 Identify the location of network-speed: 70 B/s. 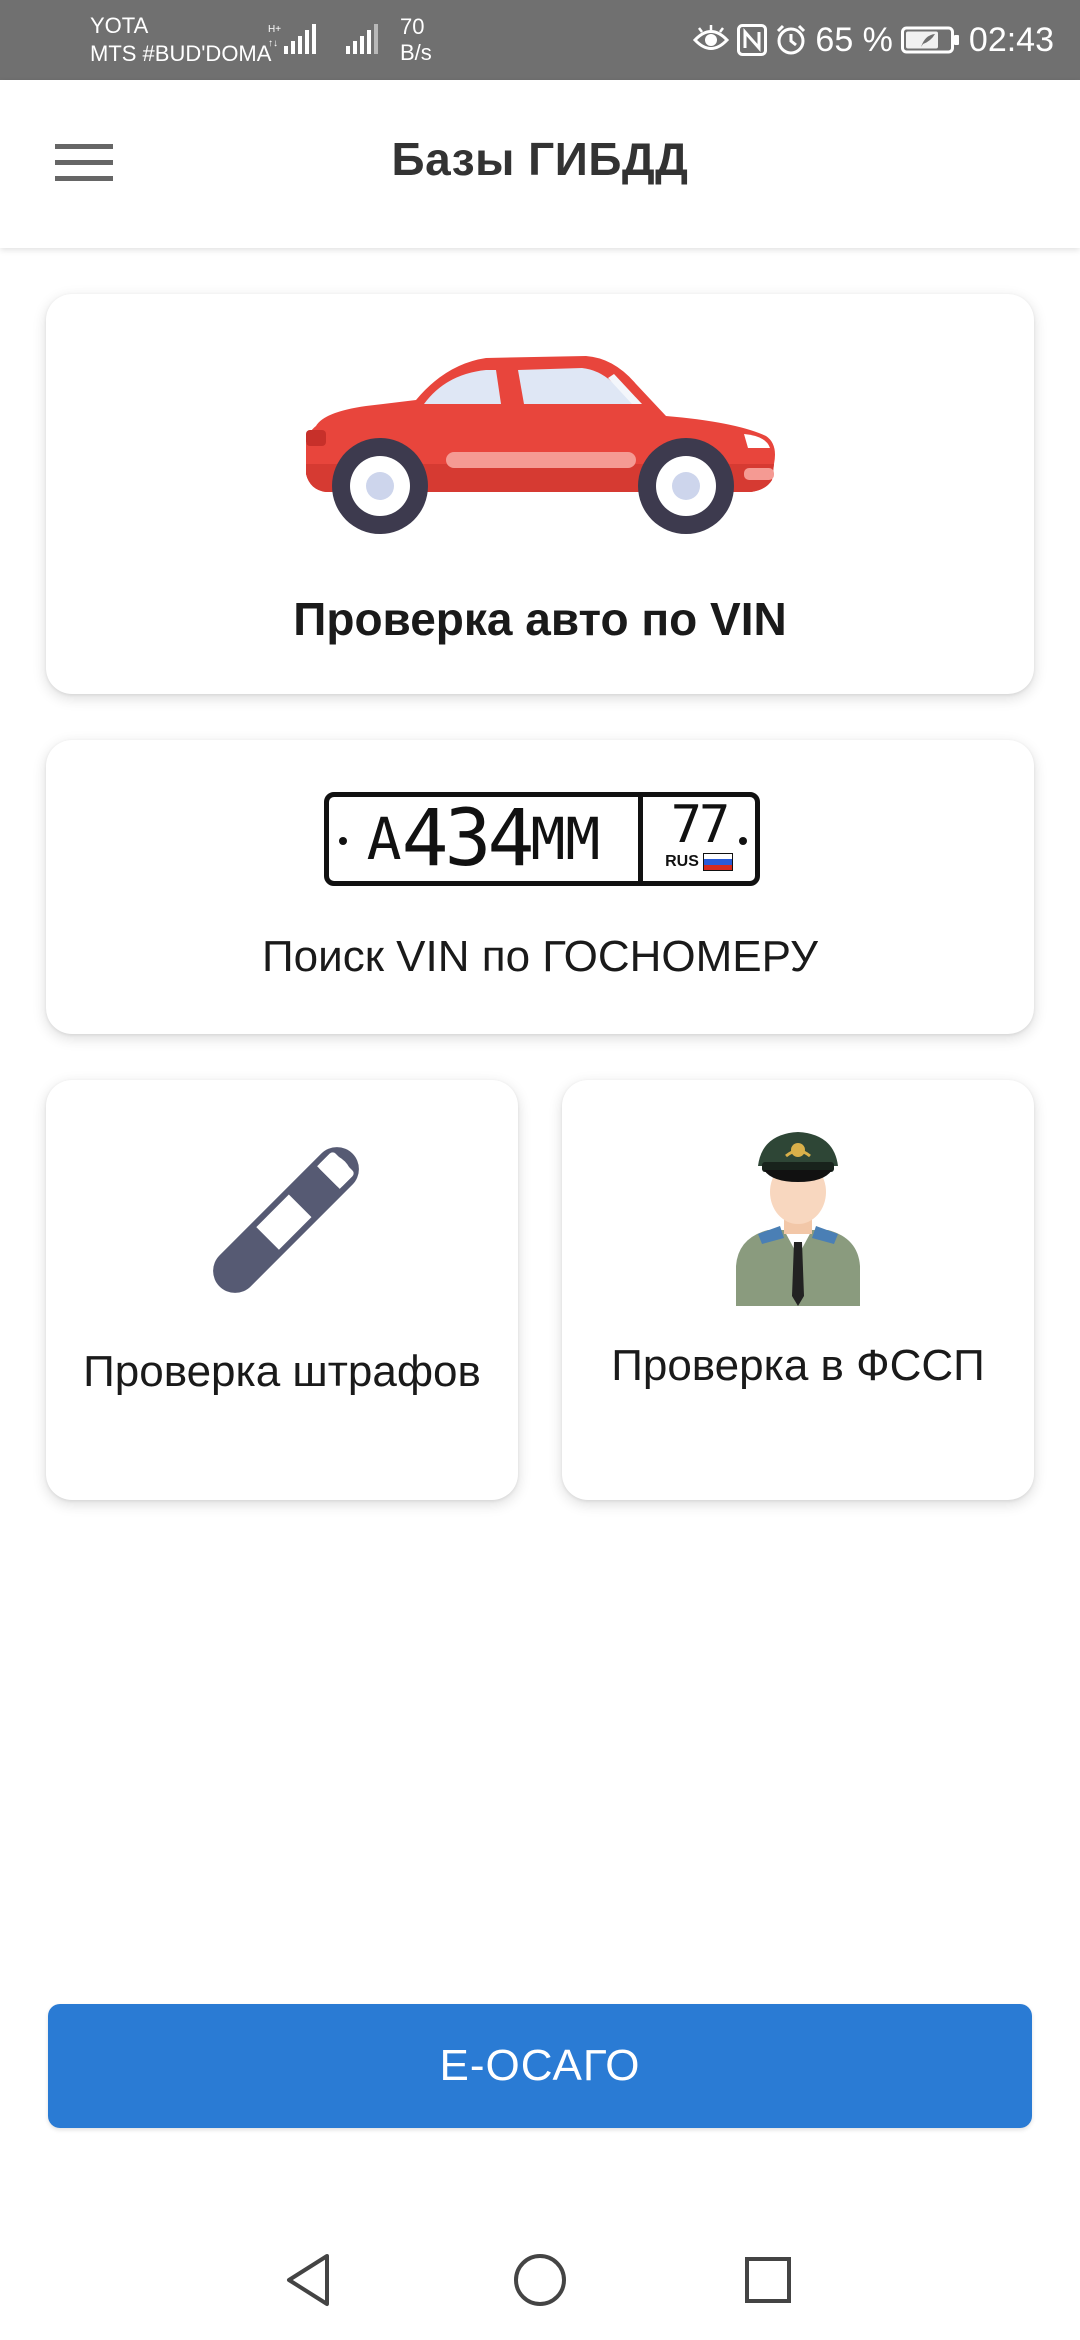
(416, 40).